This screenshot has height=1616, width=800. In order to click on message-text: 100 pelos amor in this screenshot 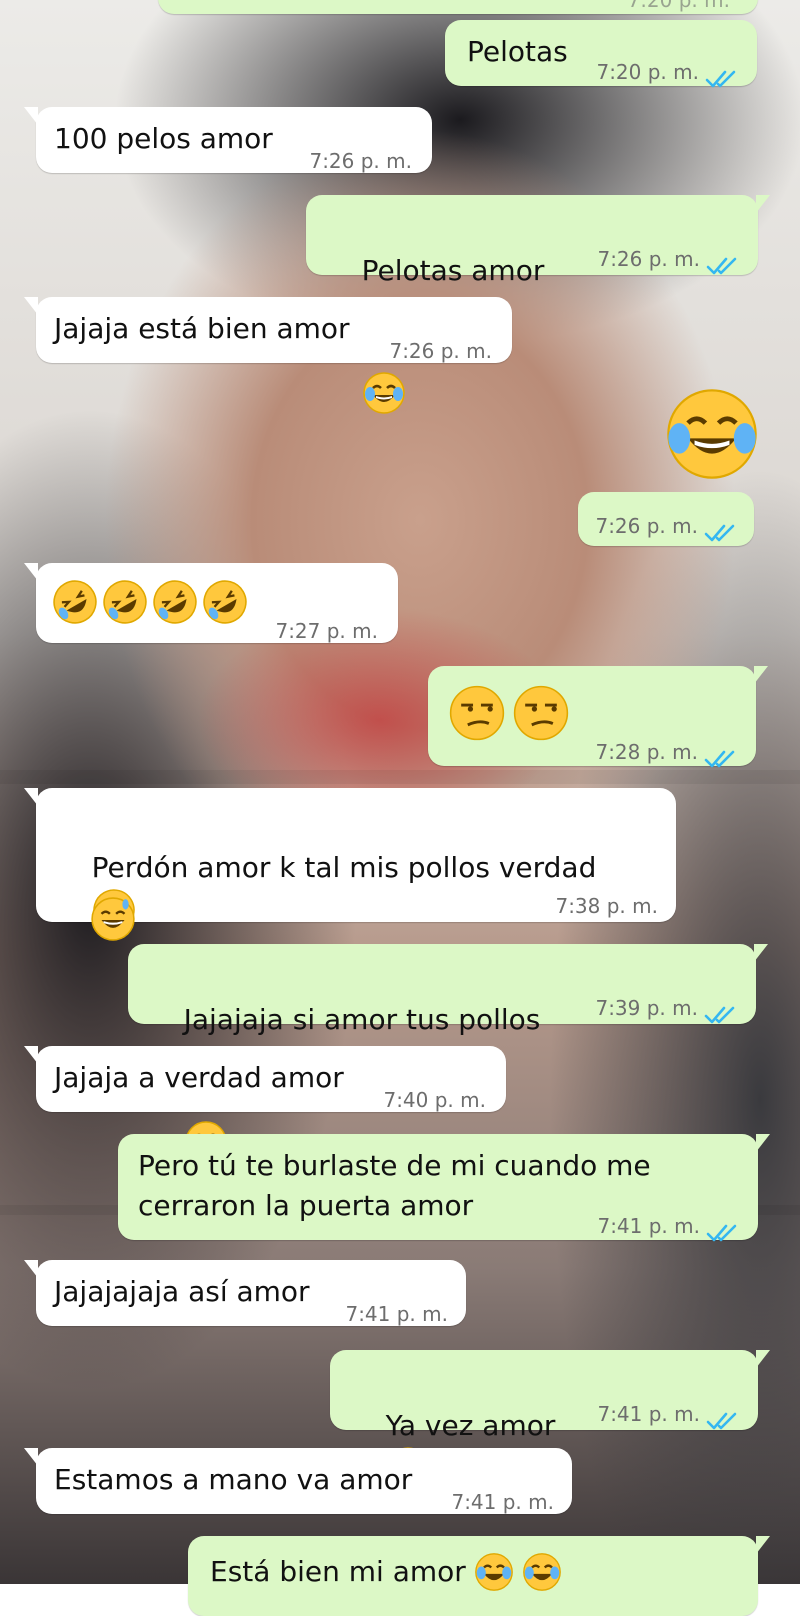, I will do `click(163, 138)`.